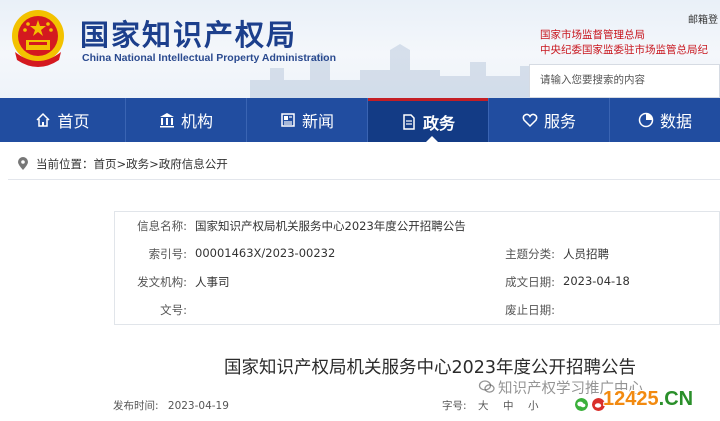  What do you see at coordinates (438, 123) in the screenshot?
I see `nav-label: 政务` at bounding box center [438, 123].